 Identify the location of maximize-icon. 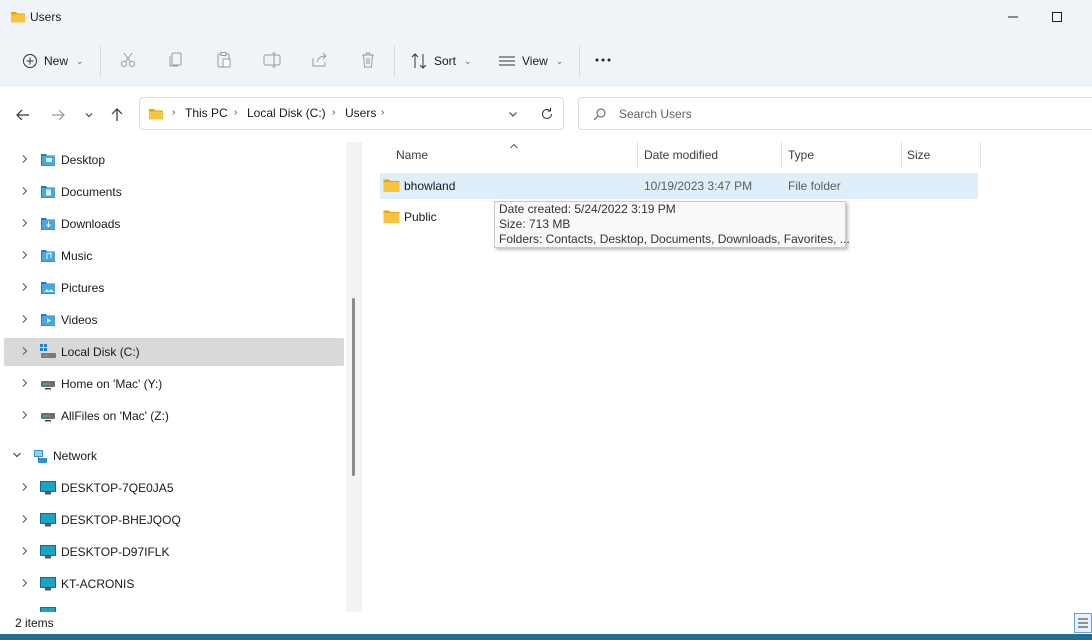
(1057, 17).